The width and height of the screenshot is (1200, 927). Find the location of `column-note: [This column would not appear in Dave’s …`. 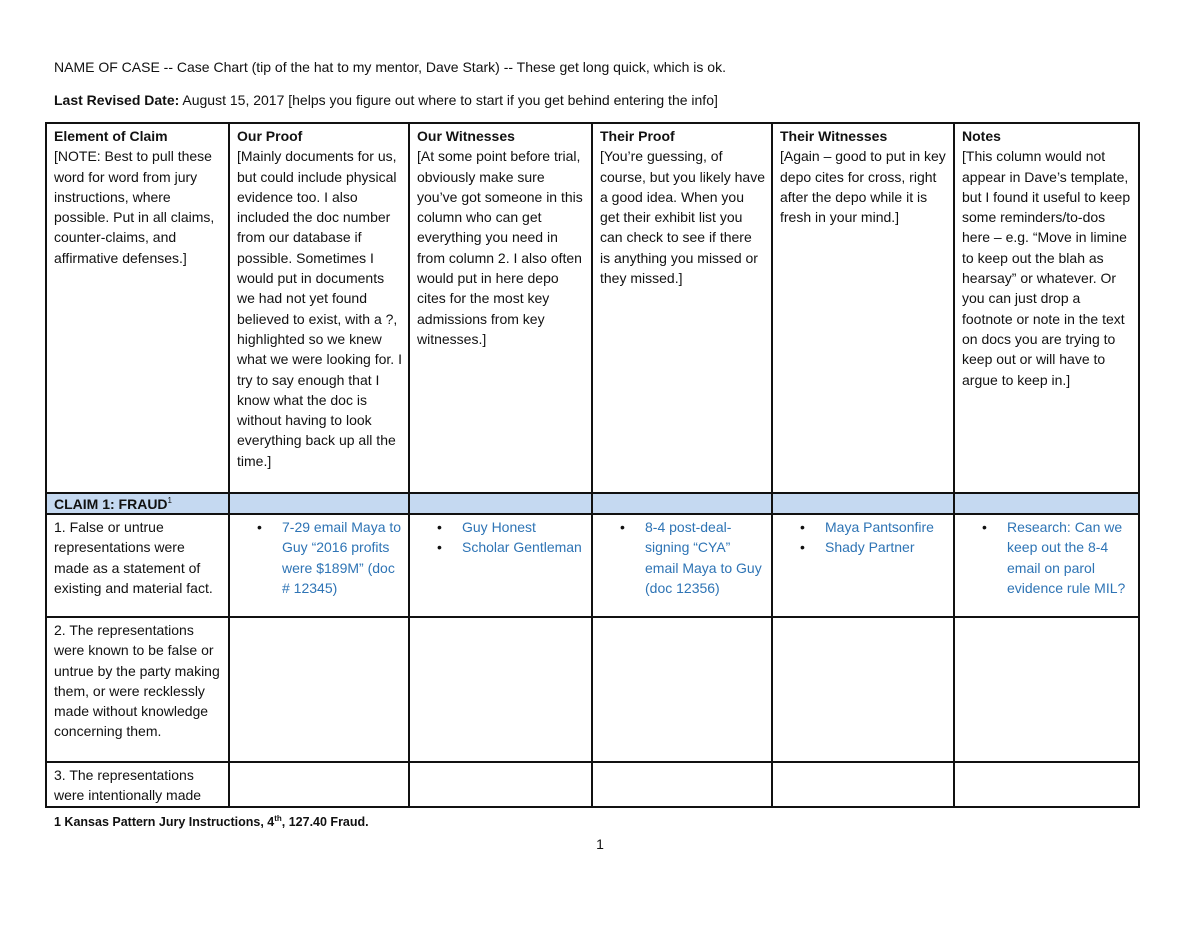

column-note: [This column would not appear in Dave’s … is located at coordinates (1046, 268).